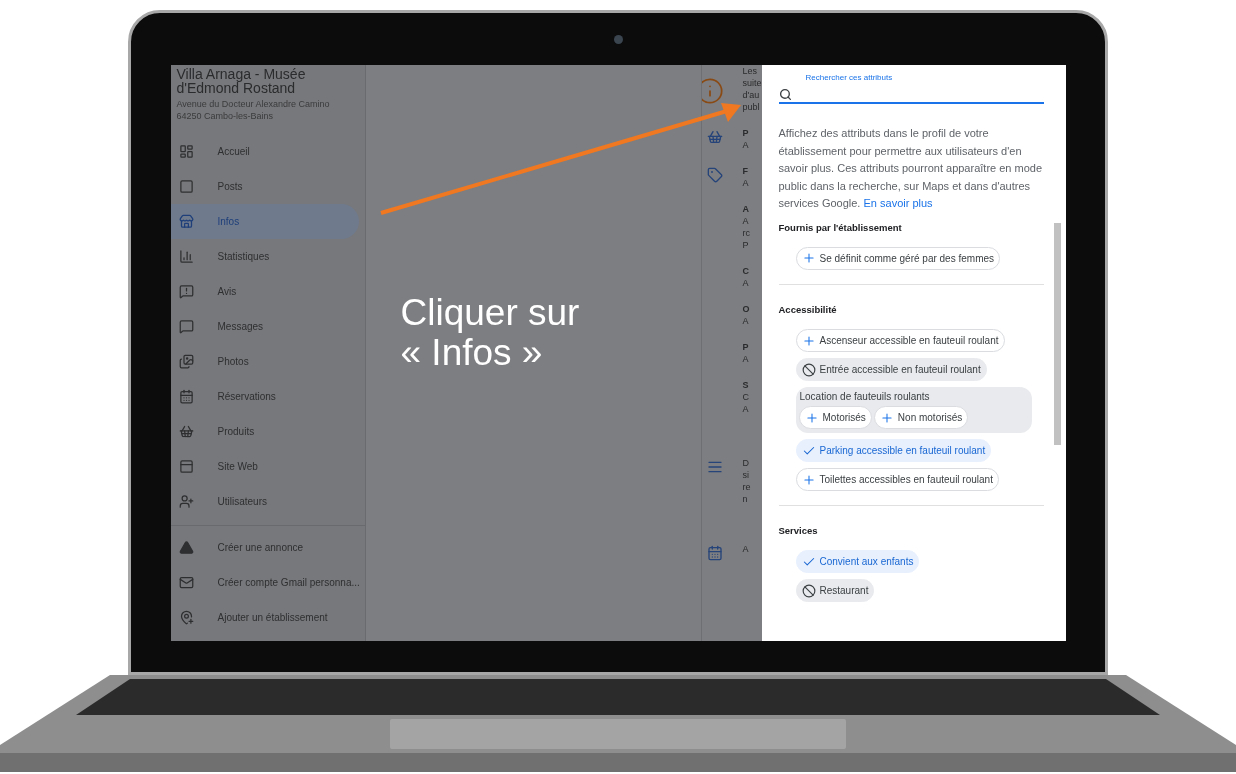 The width and height of the screenshot is (1236, 774). Describe the element at coordinates (746, 463) in the screenshot. I see `cut-text: D` at that location.